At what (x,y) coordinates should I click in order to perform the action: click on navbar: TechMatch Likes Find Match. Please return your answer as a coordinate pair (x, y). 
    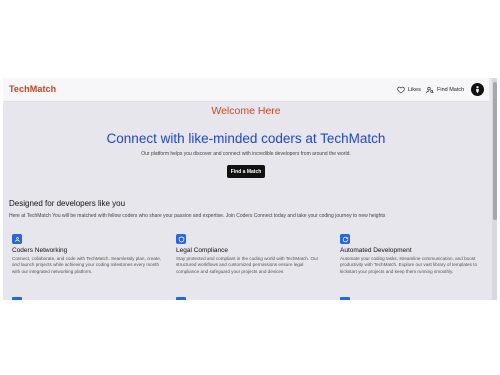
    Looking at the image, I should click on (246, 90).